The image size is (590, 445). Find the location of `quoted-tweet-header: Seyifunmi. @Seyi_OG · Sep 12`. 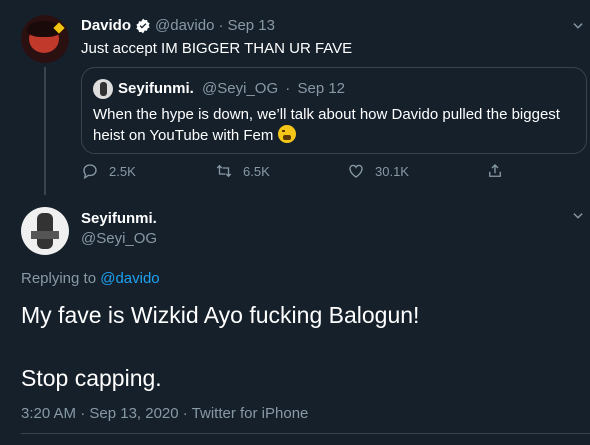

quoted-tweet-header: Seyifunmi. @Seyi_OG · Sep 12 is located at coordinates (231, 88).